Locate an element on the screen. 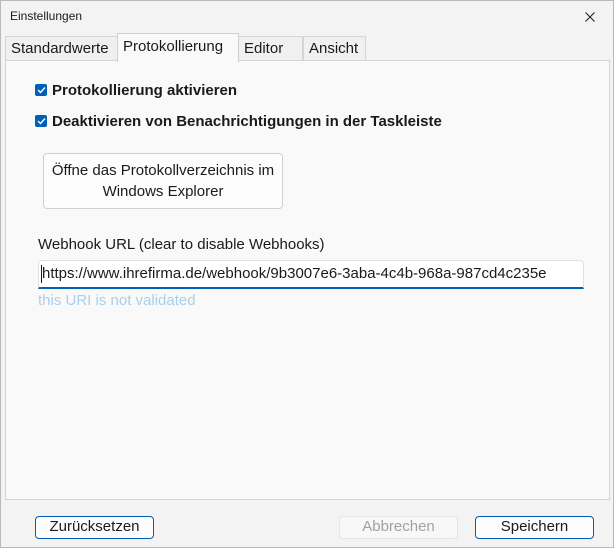  open-log-folder-label-line1: Öffne das Protokollverzeichnis im is located at coordinates (163, 170).